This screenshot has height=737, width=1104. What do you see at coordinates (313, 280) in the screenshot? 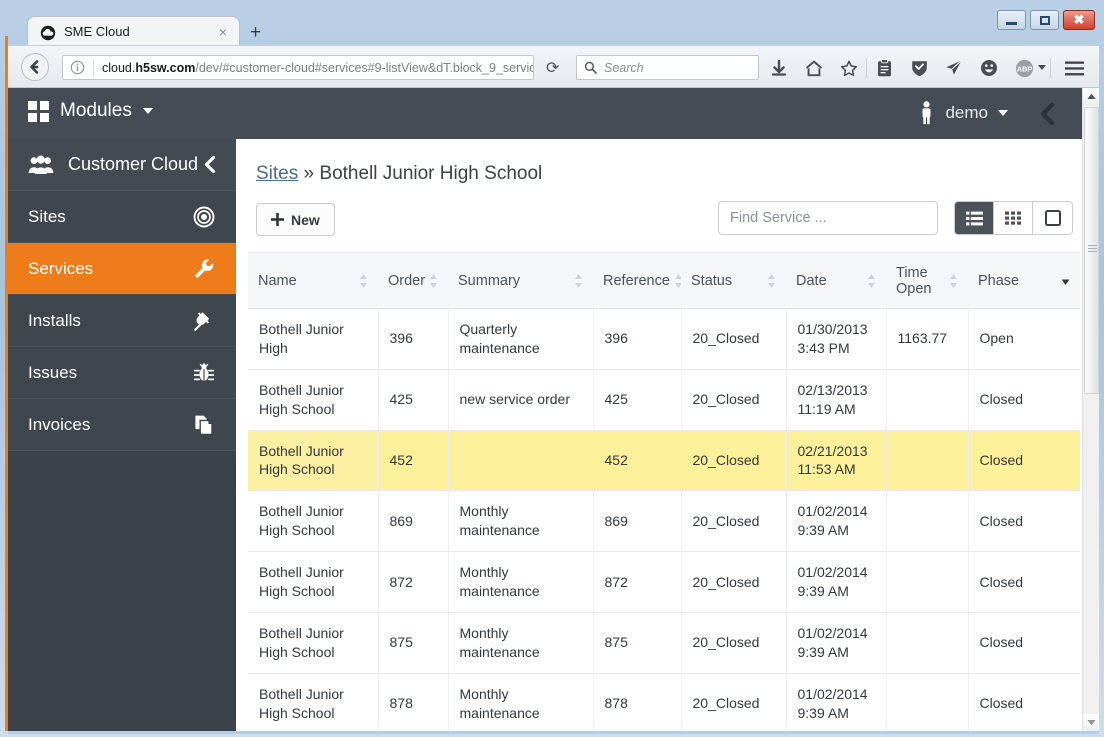
I see `column-header-name: Name` at bounding box center [313, 280].